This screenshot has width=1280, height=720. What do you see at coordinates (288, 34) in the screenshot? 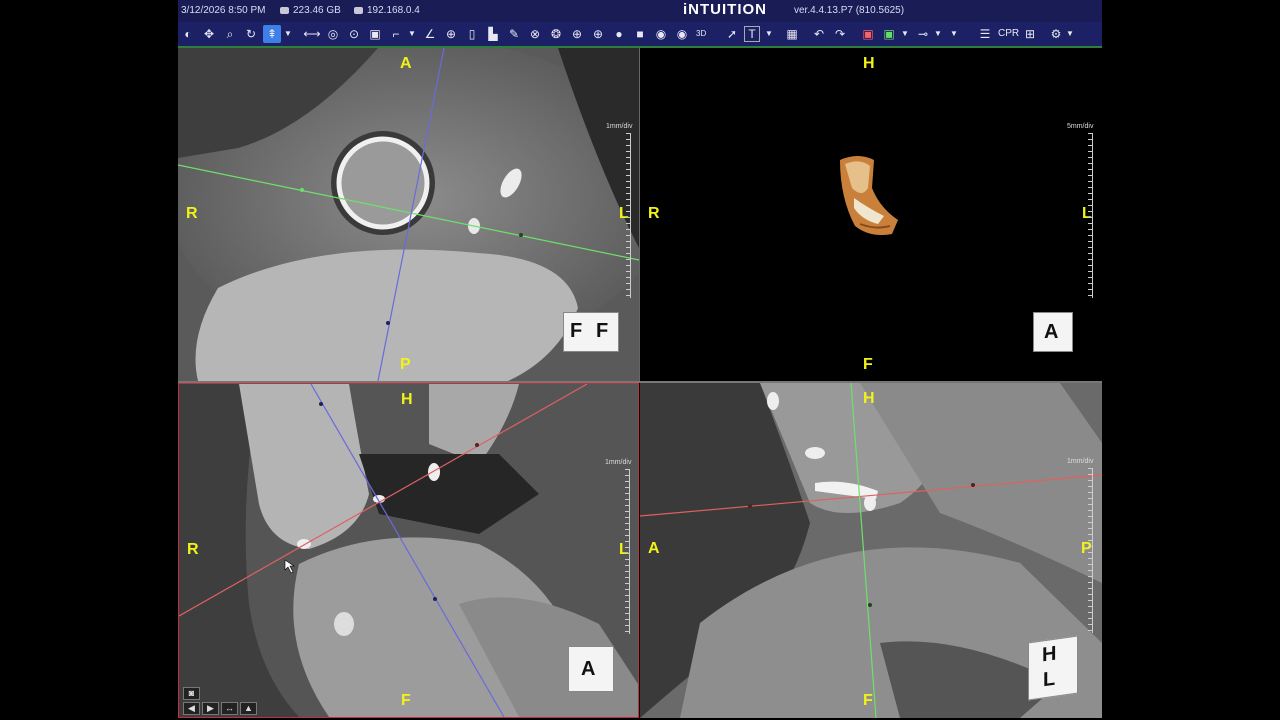
I see `navigate-dropdown-icon: ▼` at bounding box center [288, 34].